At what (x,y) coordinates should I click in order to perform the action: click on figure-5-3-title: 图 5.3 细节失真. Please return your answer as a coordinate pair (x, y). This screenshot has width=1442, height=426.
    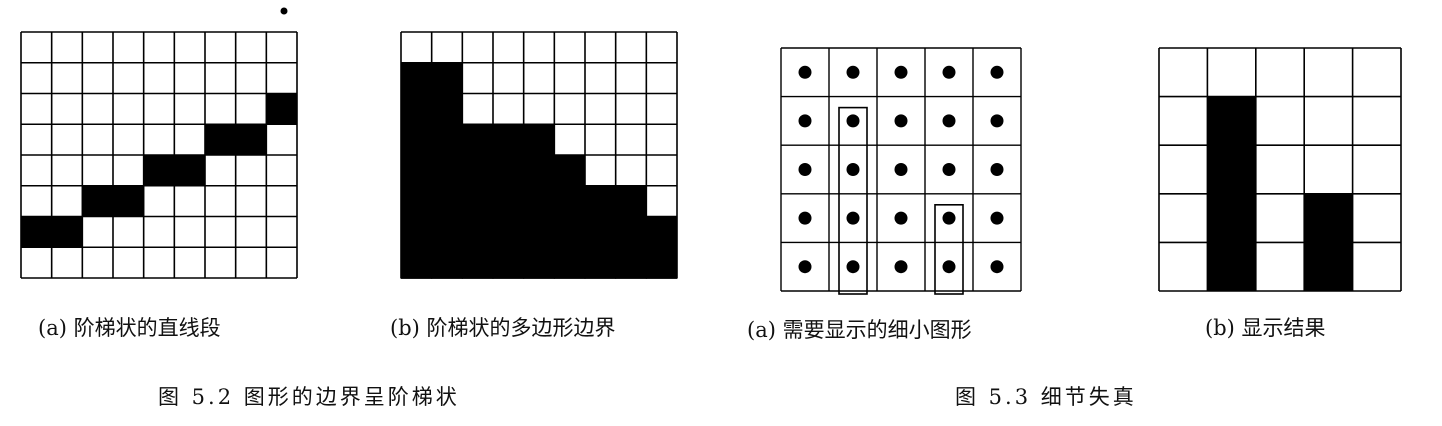
    Looking at the image, I should click on (1046, 397).